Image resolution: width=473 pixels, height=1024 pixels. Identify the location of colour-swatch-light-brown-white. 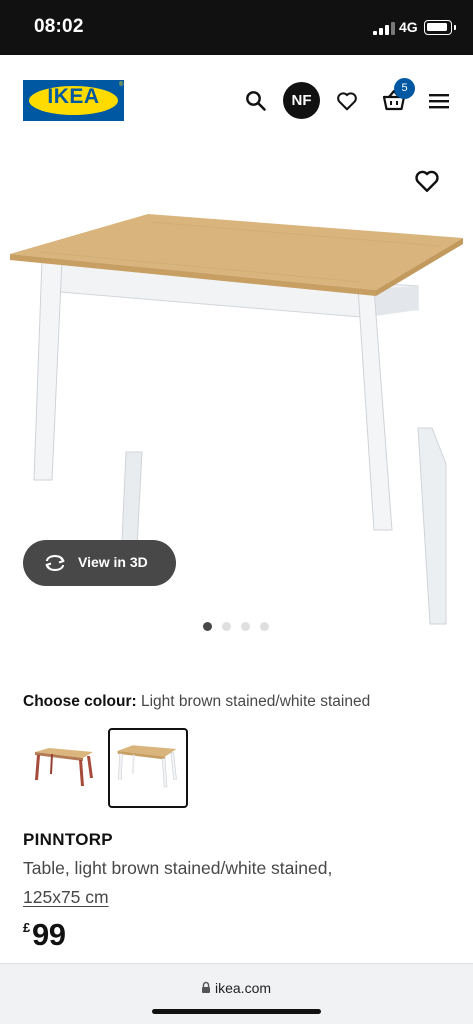
(148, 768).